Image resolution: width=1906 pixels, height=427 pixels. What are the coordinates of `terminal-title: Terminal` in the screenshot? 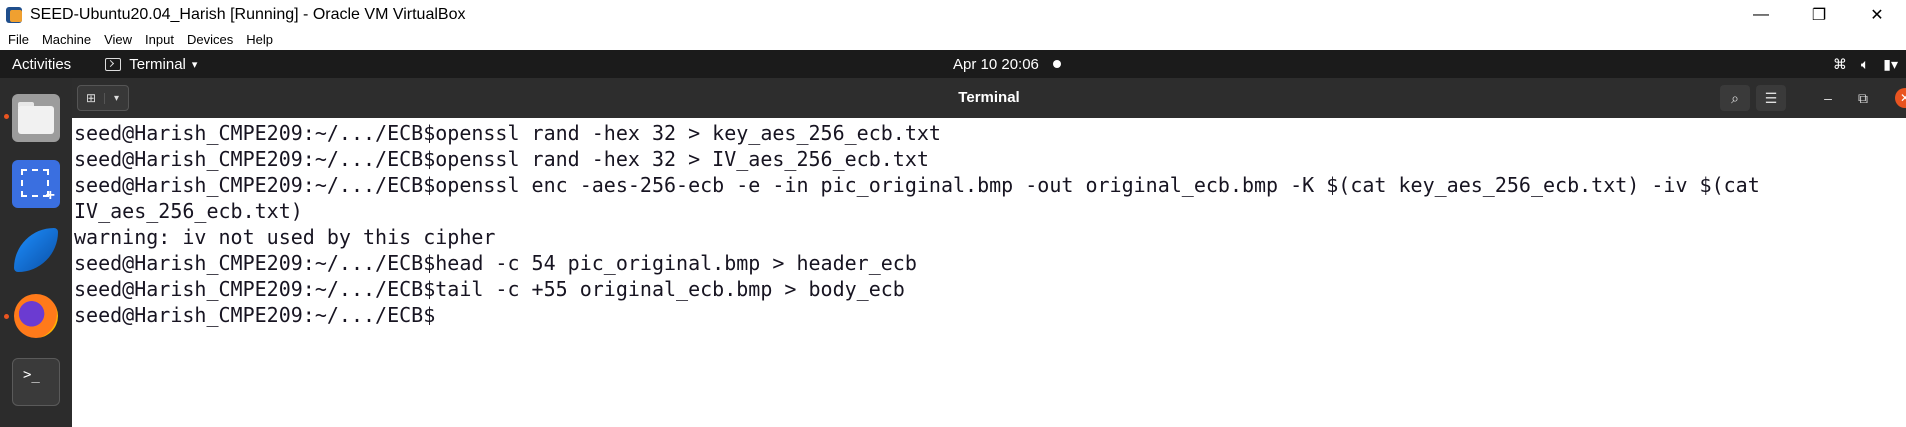 It's located at (989, 97).